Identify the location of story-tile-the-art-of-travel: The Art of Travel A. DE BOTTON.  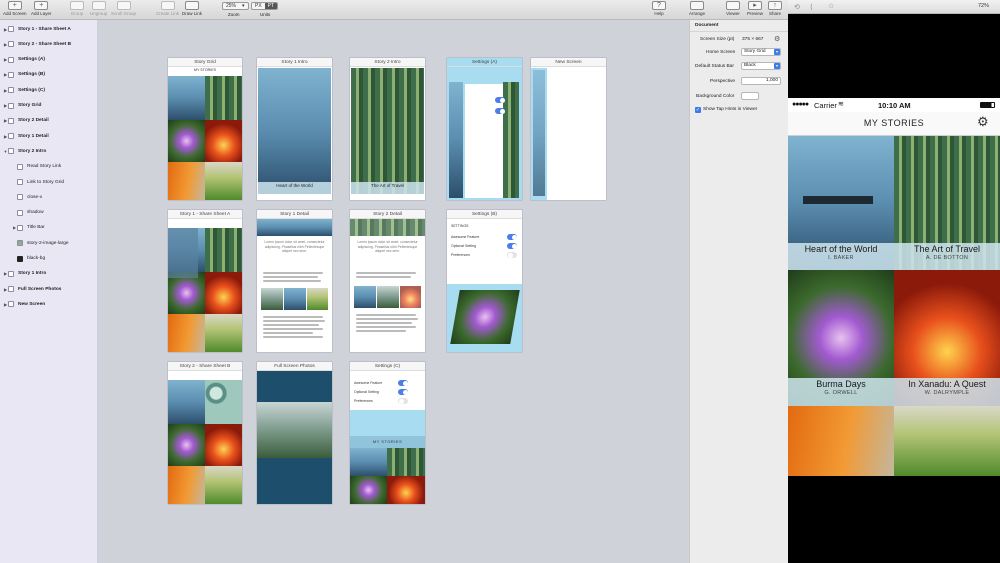
(947, 203).